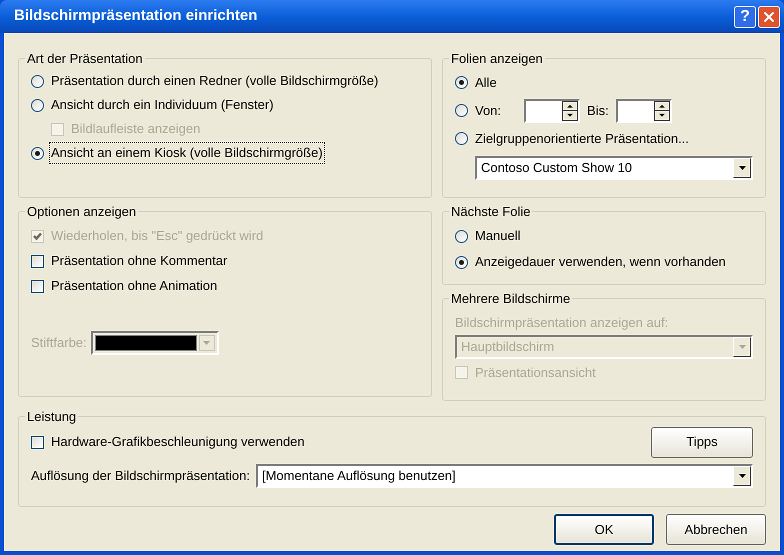  Describe the element at coordinates (491, 212) in the screenshot. I see `group-title: Nächste Folie` at that location.